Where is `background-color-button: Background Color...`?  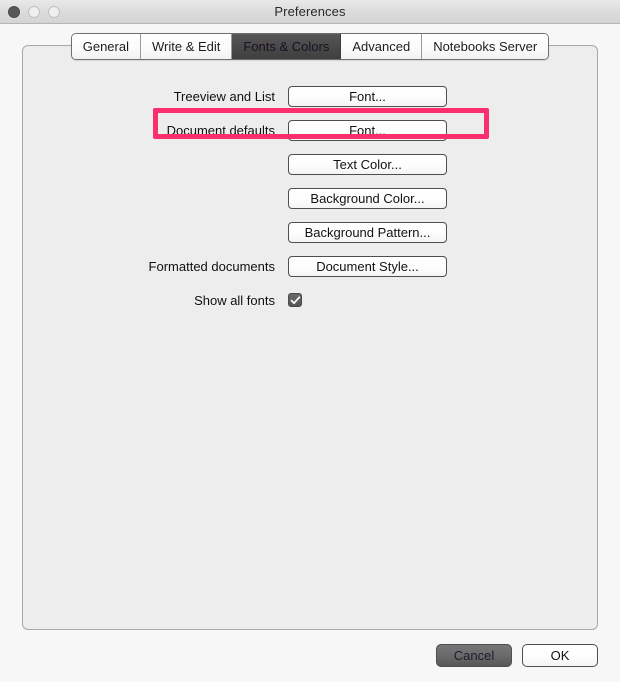 background-color-button: Background Color... is located at coordinates (367, 198).